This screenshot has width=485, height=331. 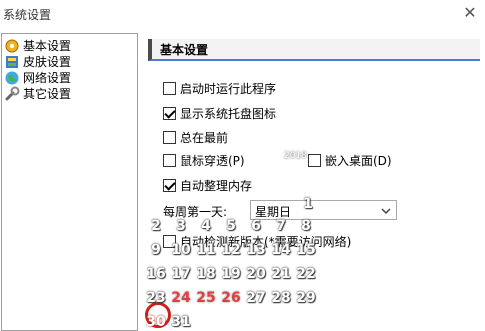 What do you see at coordinates (216, 185) in the screenshot?
I see `option-label: 自动整理内存` at bounding box center [216, 185].